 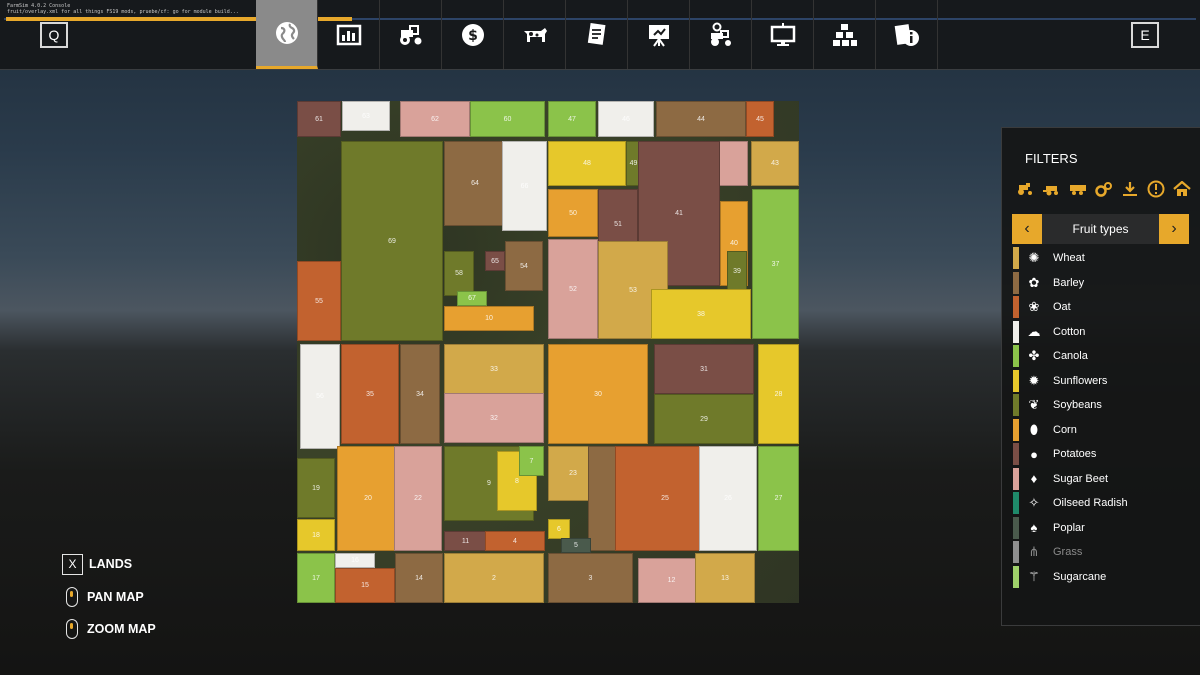 I want to click on field-35: 35, so click(x=370, y=394).